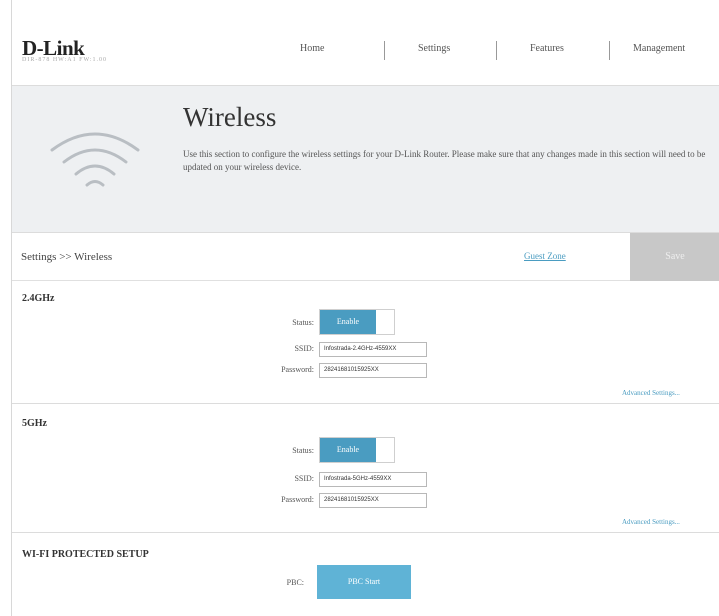 The width and height of the screenshot is (719, 616). Describe the element at coordinates (295, 582) in the screenshot. I see `pbc-label: PBC:` at that location.